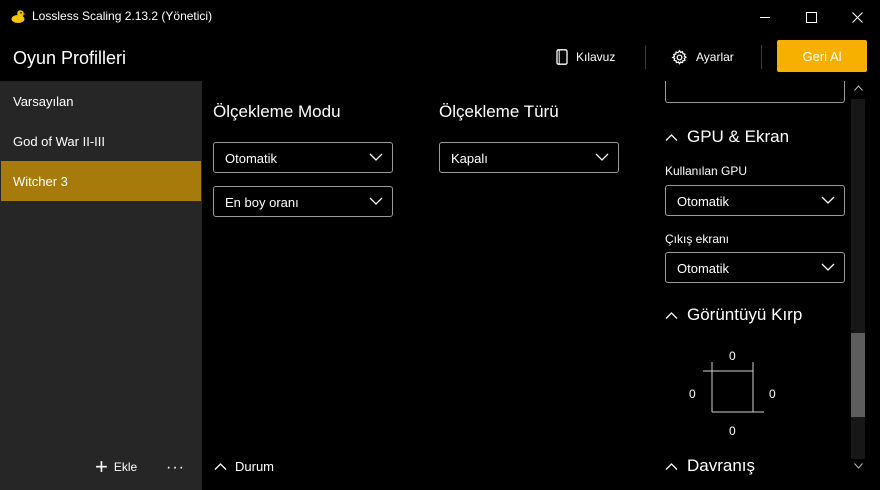 This screenshot has height=490, width=880. What do you see at coordinates (562, 57) in the screenshot?
I see `book-icon` at bounding box center [562, 57].